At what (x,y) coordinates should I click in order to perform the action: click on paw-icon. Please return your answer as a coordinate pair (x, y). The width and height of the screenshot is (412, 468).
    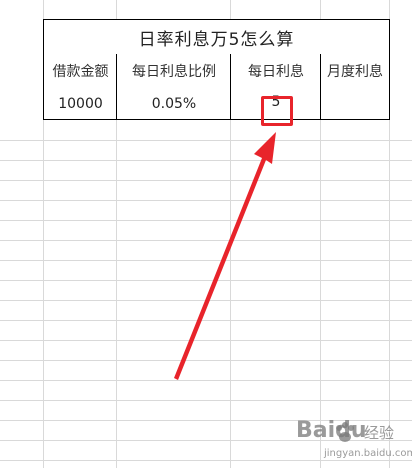
    Looking at the image, I should click on (345, 432).